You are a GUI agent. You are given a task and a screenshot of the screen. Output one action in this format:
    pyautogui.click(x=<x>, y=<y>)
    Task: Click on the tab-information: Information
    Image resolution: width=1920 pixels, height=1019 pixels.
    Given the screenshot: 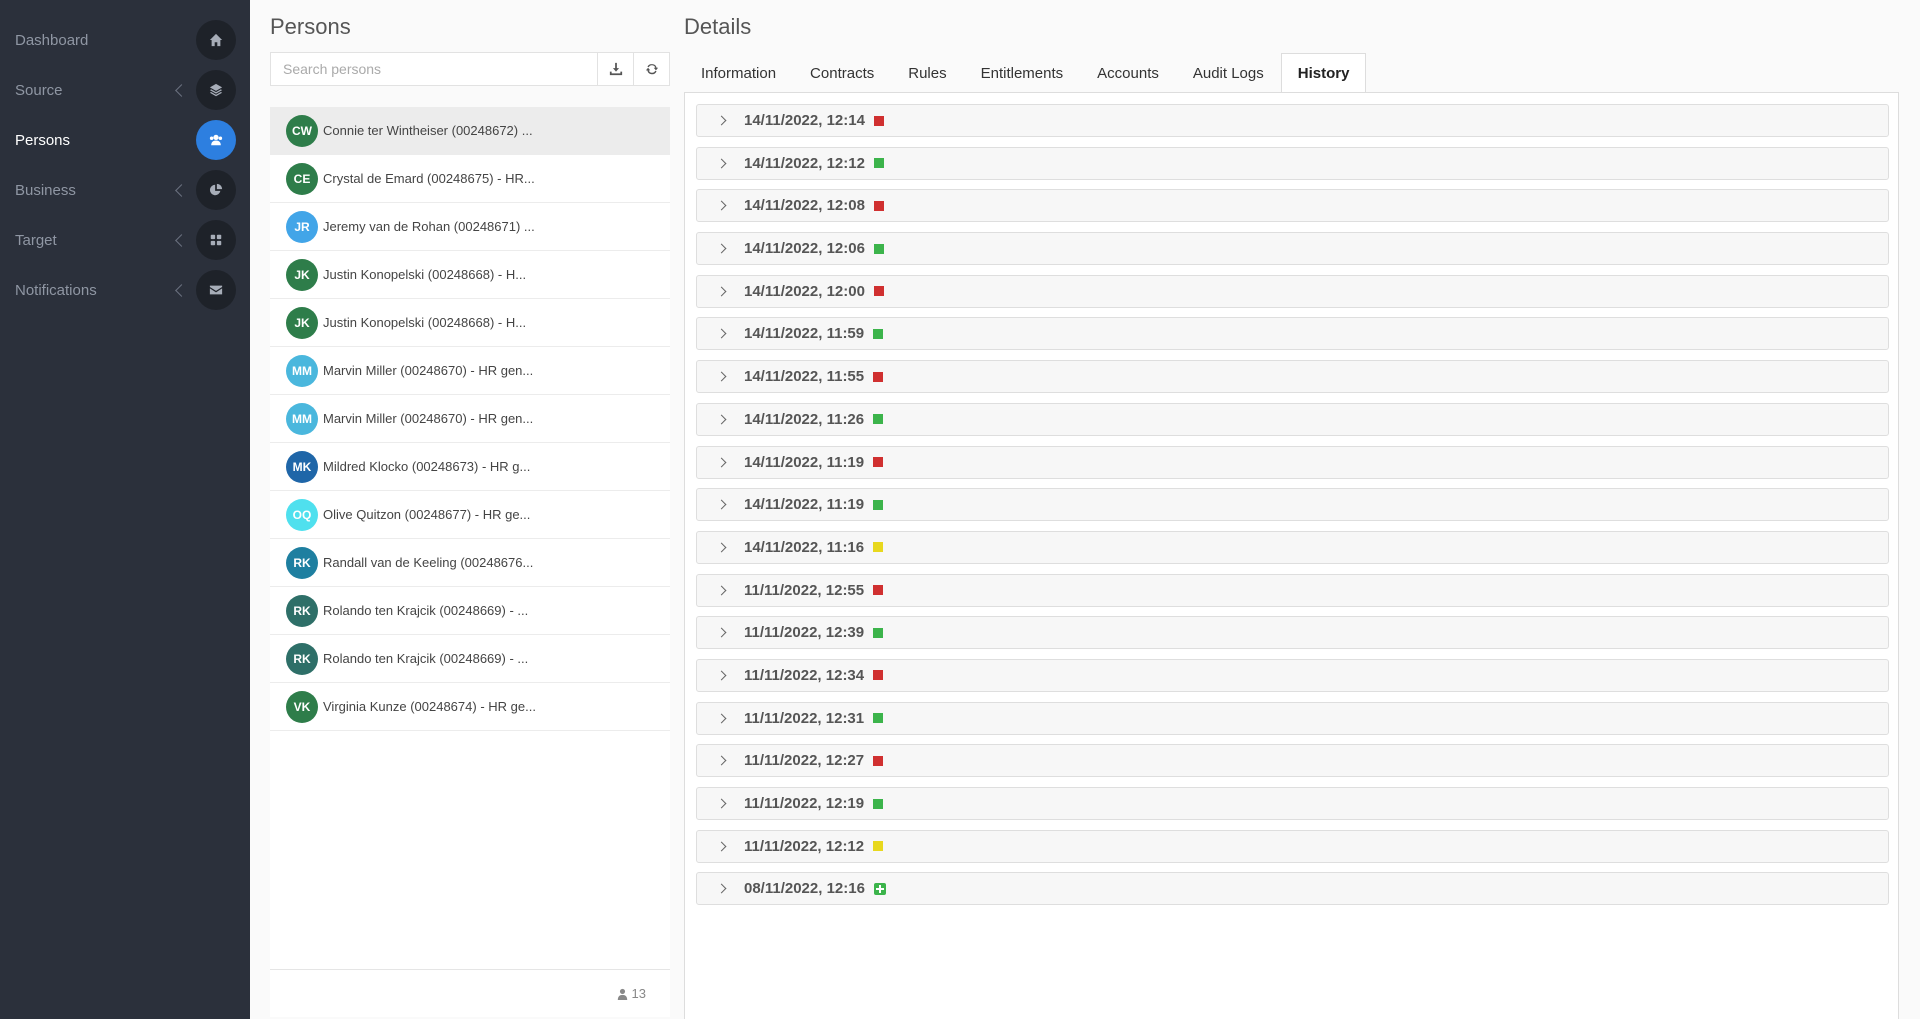 What is the action you would take?
    pyautogui.click(x=738, y=73)
    